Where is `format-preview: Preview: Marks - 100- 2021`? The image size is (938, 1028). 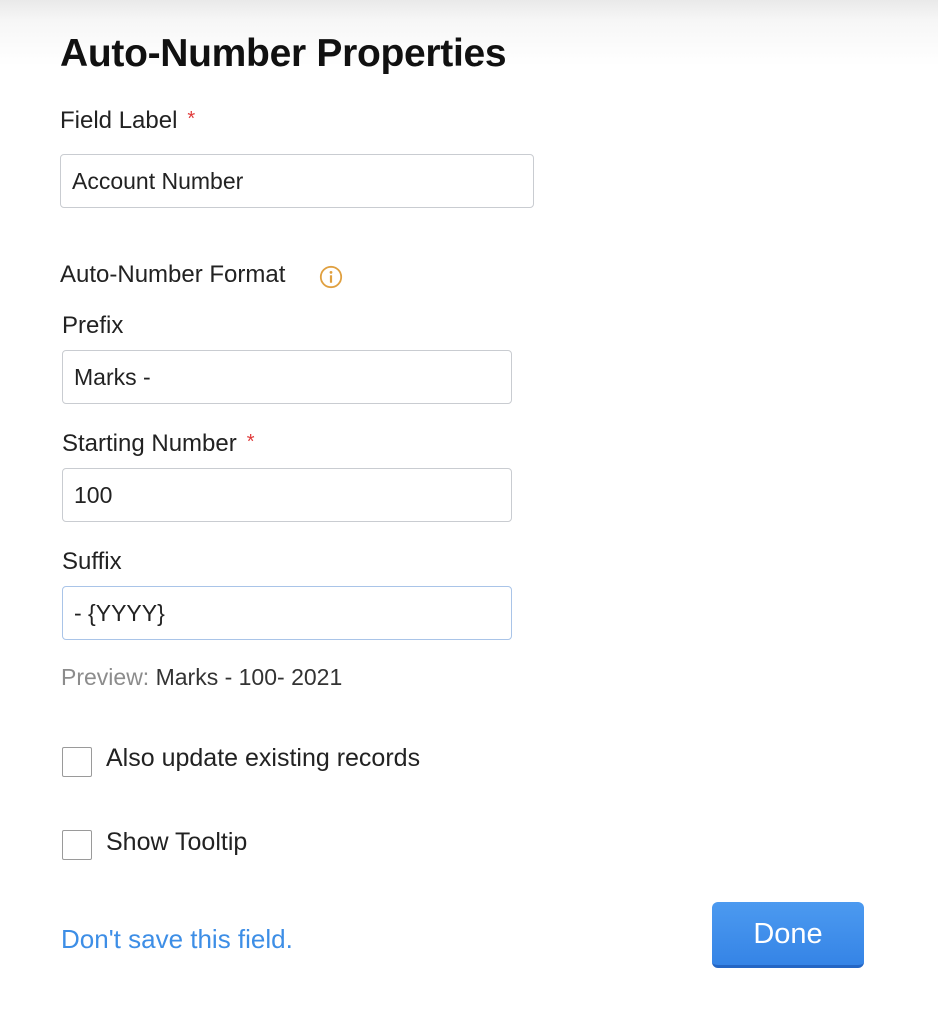 format-preview: Preview: Marks - 100- 2021 is located at coordinates (201, 677).